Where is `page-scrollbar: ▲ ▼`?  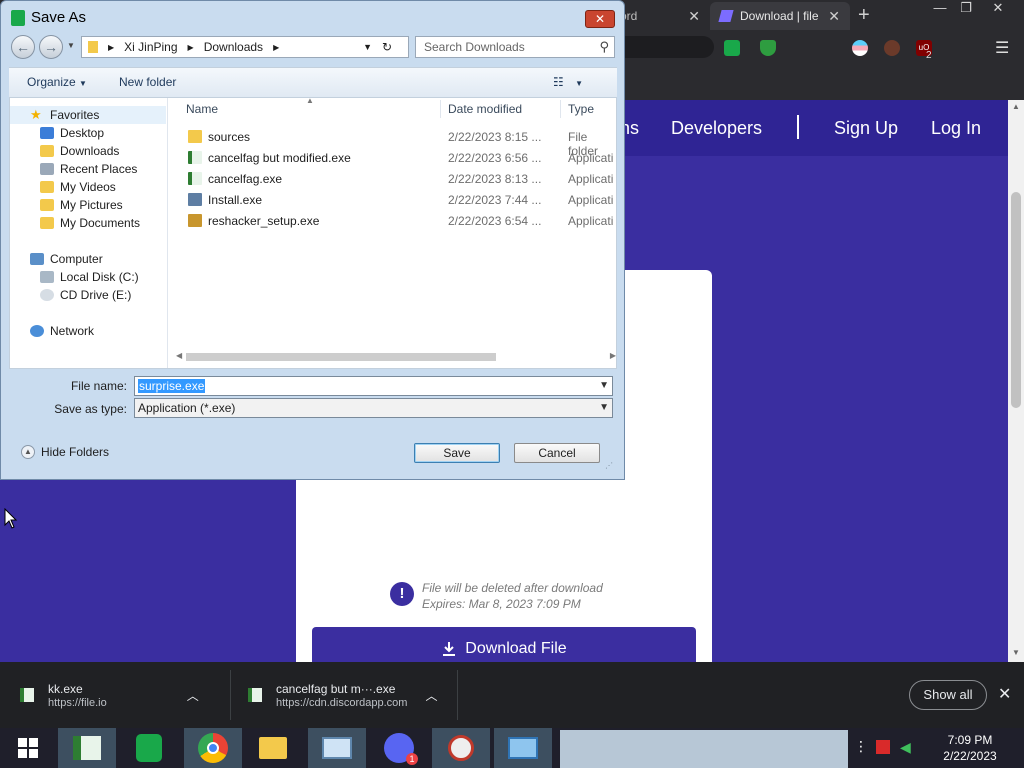
page-scrollbar: ▲ ▼ is located at coordinates (1016, 381).